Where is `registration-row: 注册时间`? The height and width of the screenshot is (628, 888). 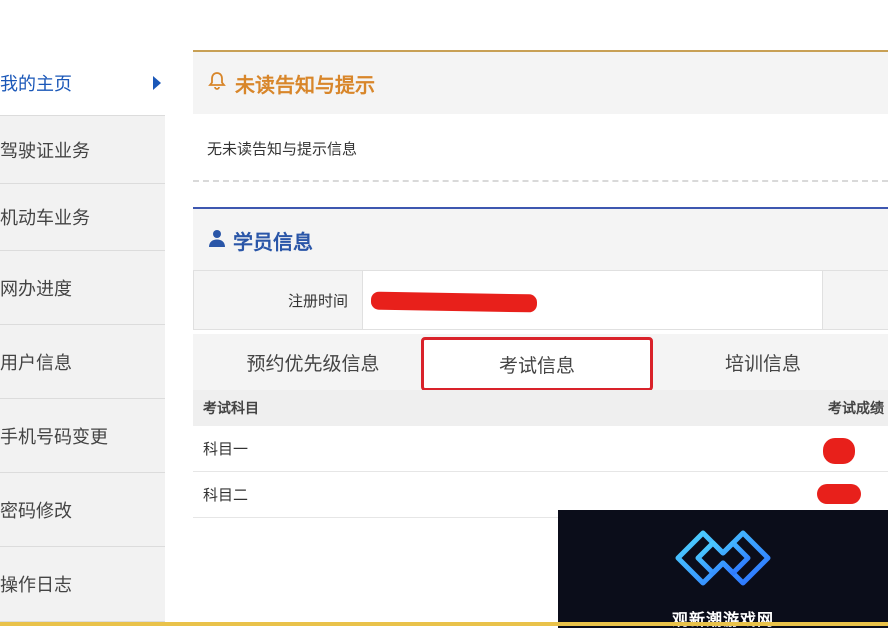 registration-row: 注册时间 is located at coordinates (540, 300).